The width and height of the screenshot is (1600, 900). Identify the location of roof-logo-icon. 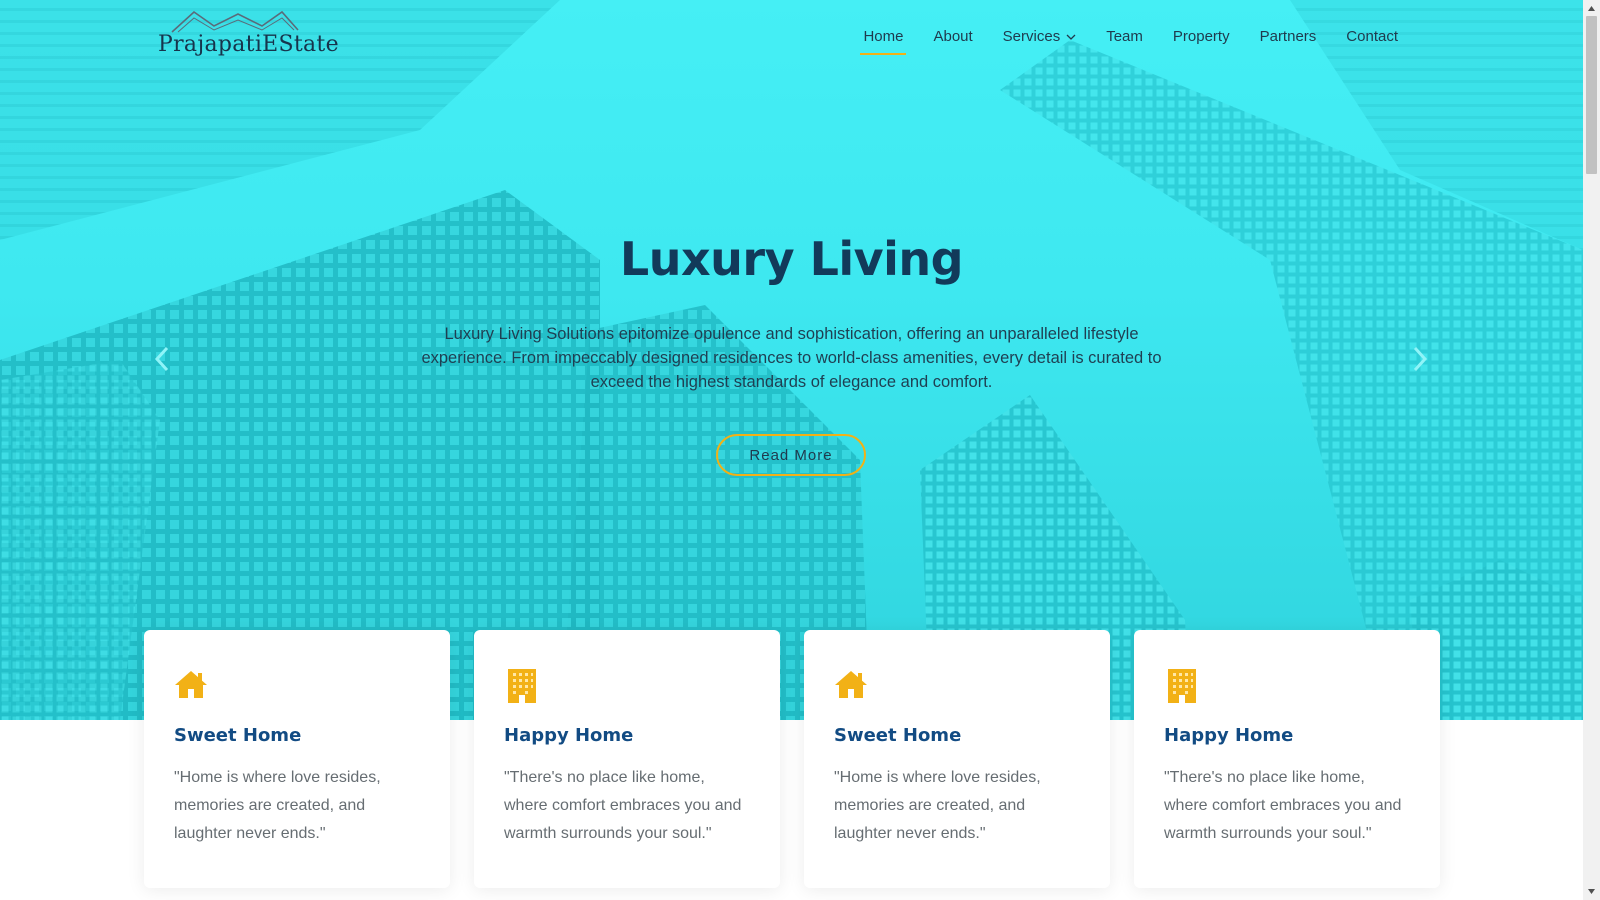
(235, 21).